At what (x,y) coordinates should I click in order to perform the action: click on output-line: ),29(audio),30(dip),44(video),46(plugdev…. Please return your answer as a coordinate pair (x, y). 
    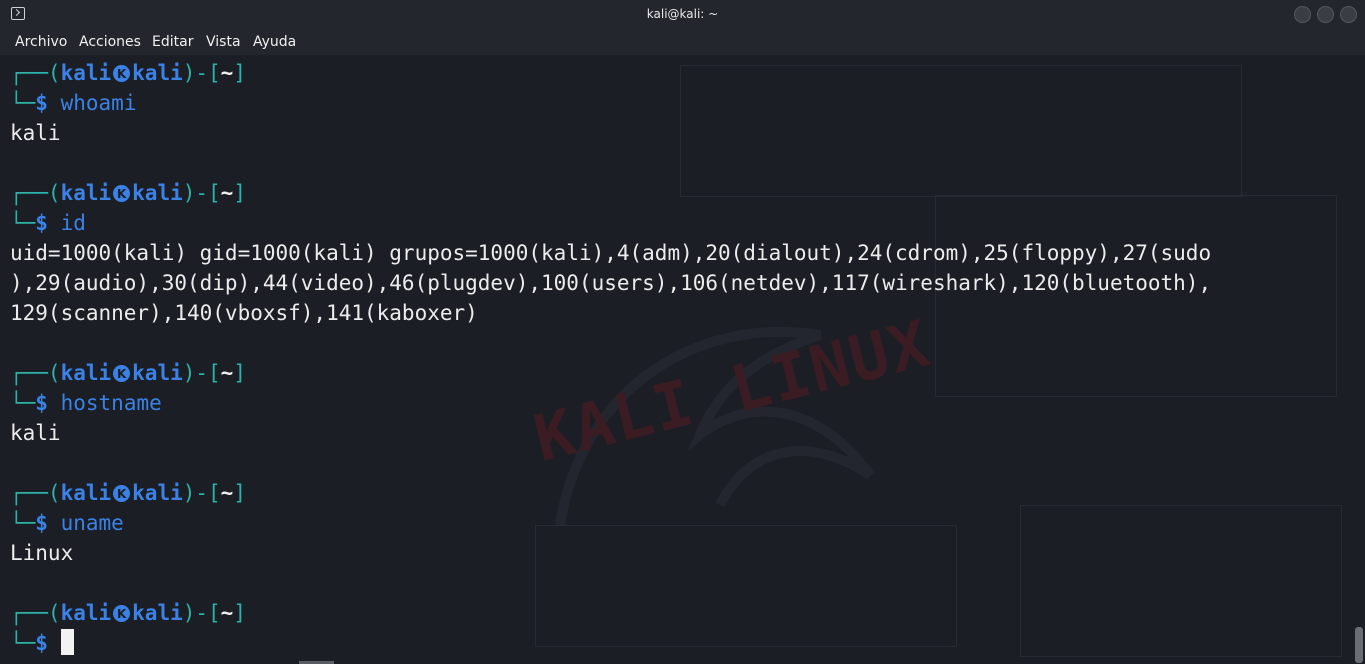
    Looking at the image, I should click on (611, 283).